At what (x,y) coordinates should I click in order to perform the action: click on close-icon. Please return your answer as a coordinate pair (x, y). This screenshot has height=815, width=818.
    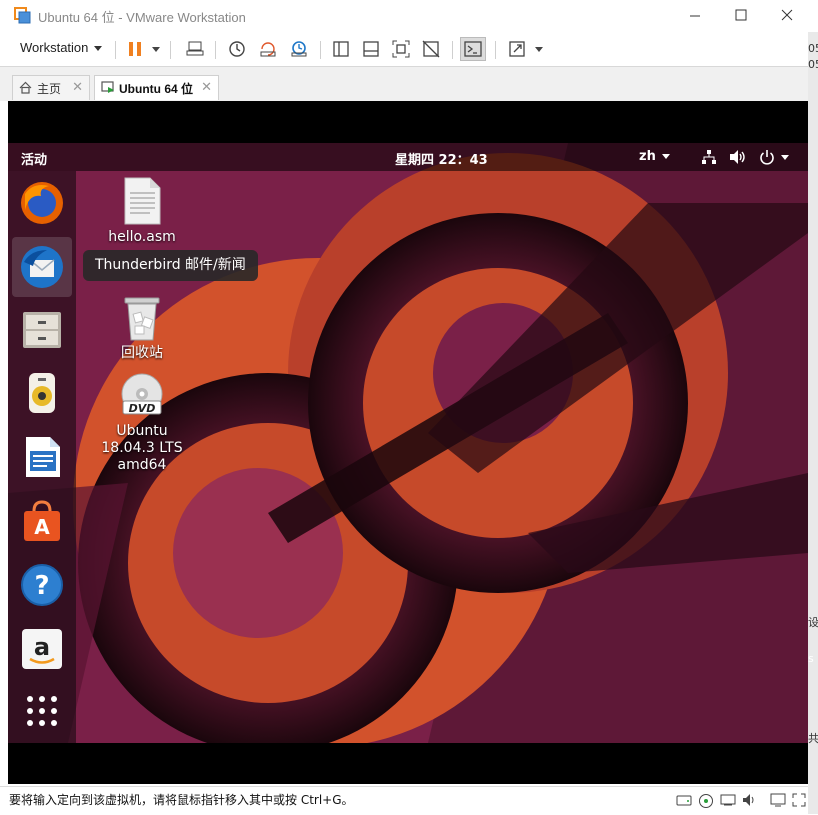
    Looking at the image, I should click on (787, 15).